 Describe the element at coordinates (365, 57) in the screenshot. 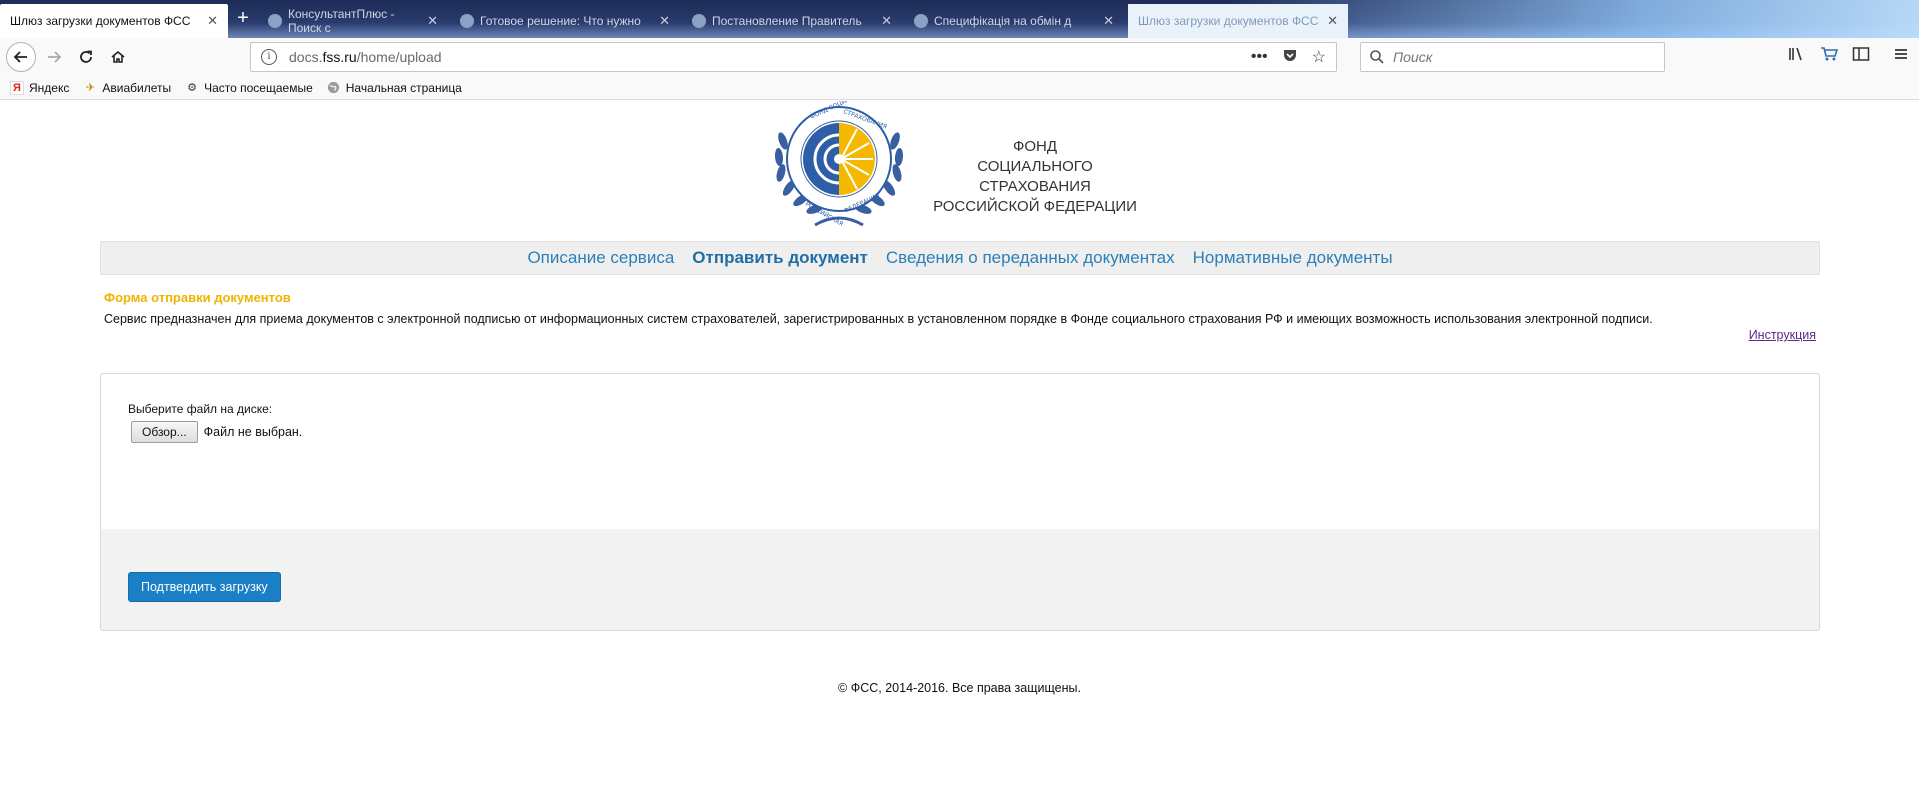

I see `address-url: docs.fss.ru/home/upload` at that location.